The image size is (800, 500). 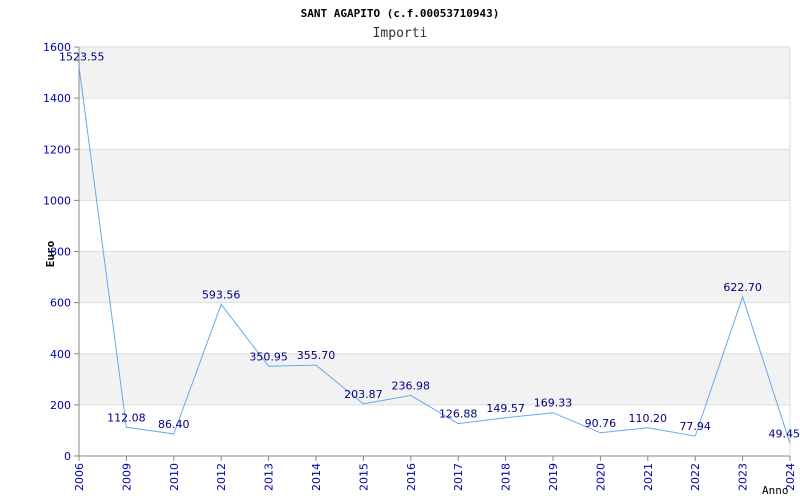 I want to click on data-label: 86.40, so click(x=174, y=424).